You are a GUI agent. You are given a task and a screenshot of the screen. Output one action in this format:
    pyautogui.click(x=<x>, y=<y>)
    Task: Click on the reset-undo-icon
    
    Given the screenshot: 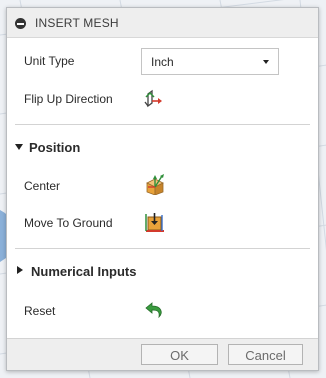 What is the action you would take?
    pyautogui.click(x=155, y=310)
    